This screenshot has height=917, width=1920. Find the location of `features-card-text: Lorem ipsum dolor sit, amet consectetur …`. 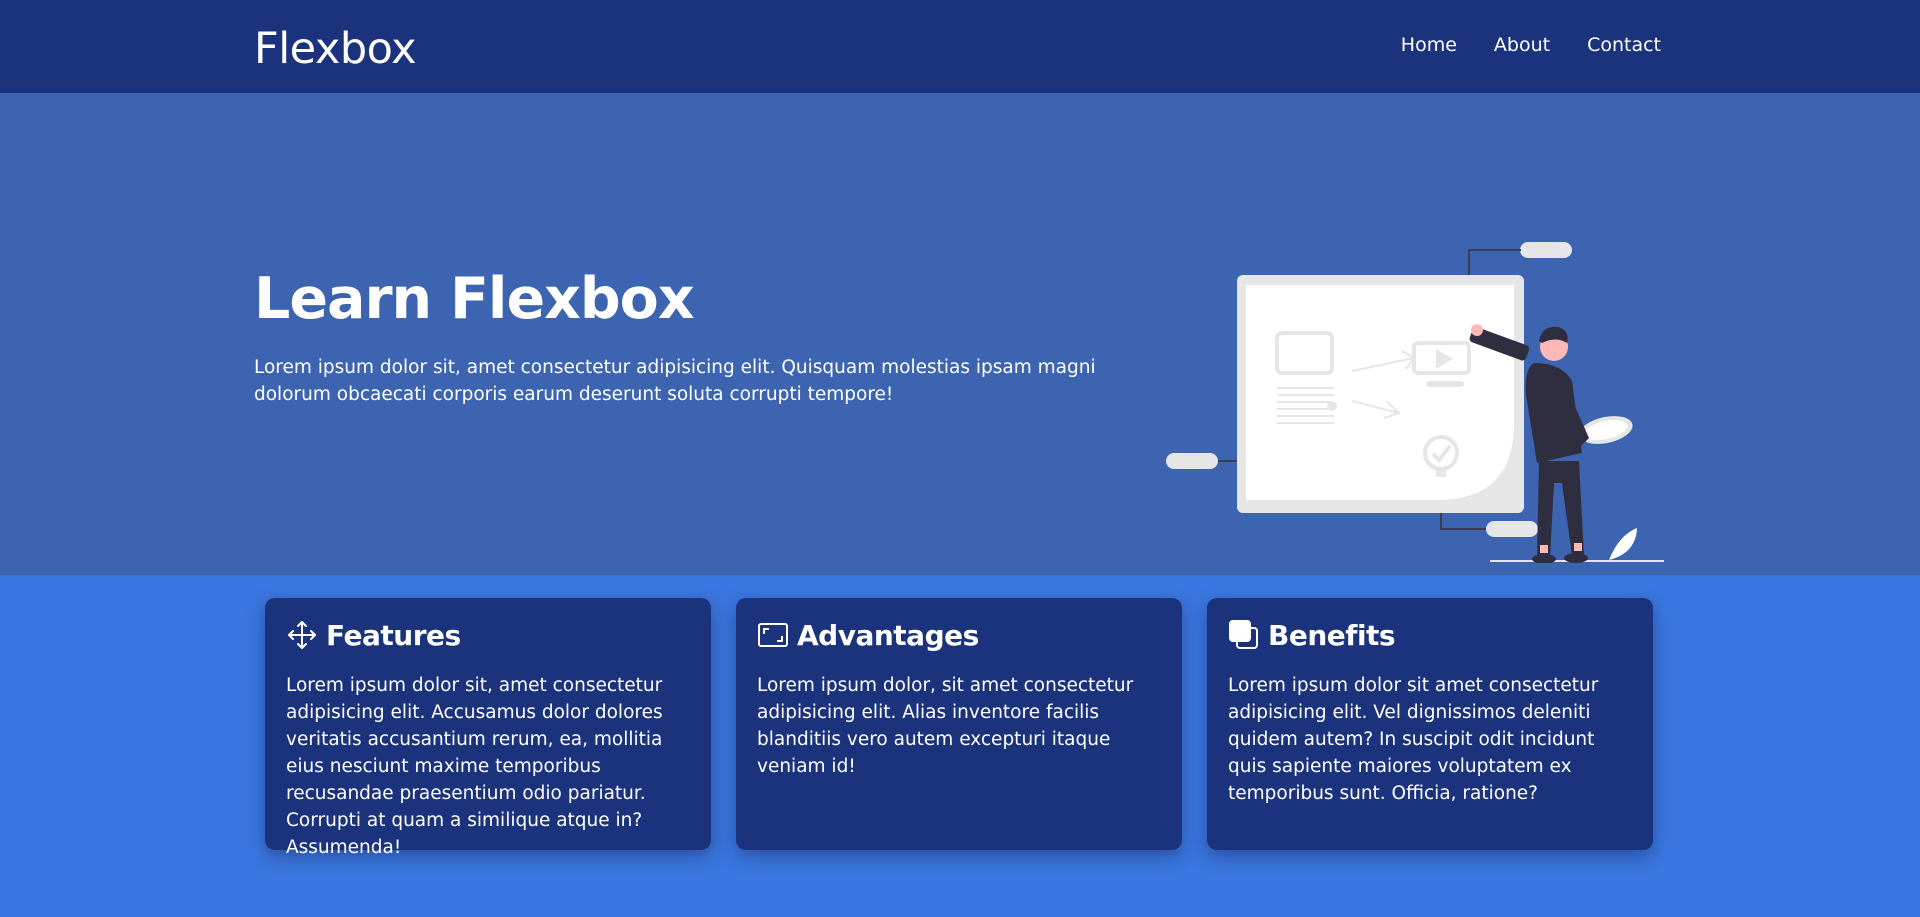

features-card-text: Lorem ipsum dolor sit, amet consectetur … is located at coordinates (474, 766).